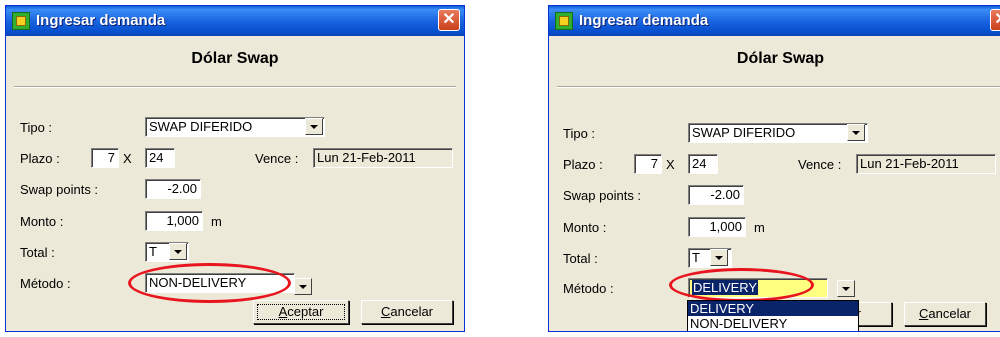 Image resolution: width=1000 pixels, height=337 pixels. Describe the element at coordinates (773, 323) in the screenshot. I see `dropdown-option-non-delivery: NON-DELIVERY` at that location.